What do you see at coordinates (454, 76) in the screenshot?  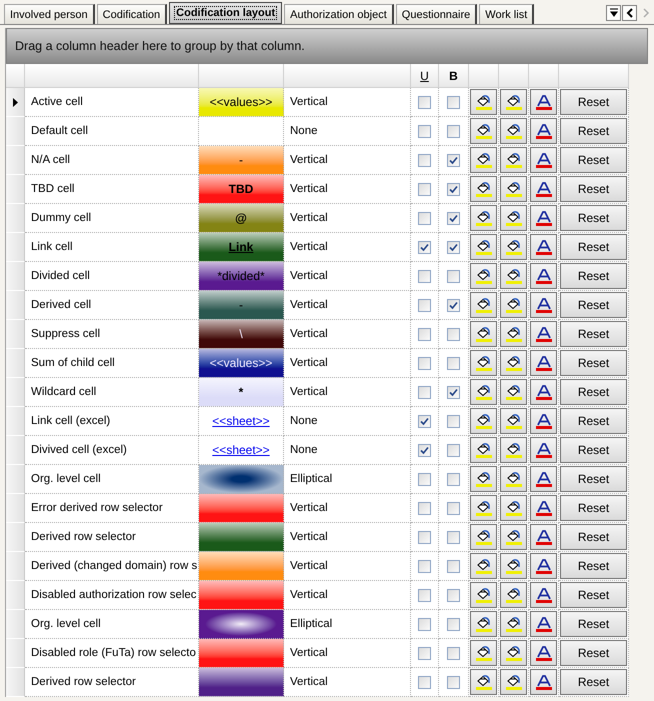 I see `column-header: B` at bounding box center [454, 76].